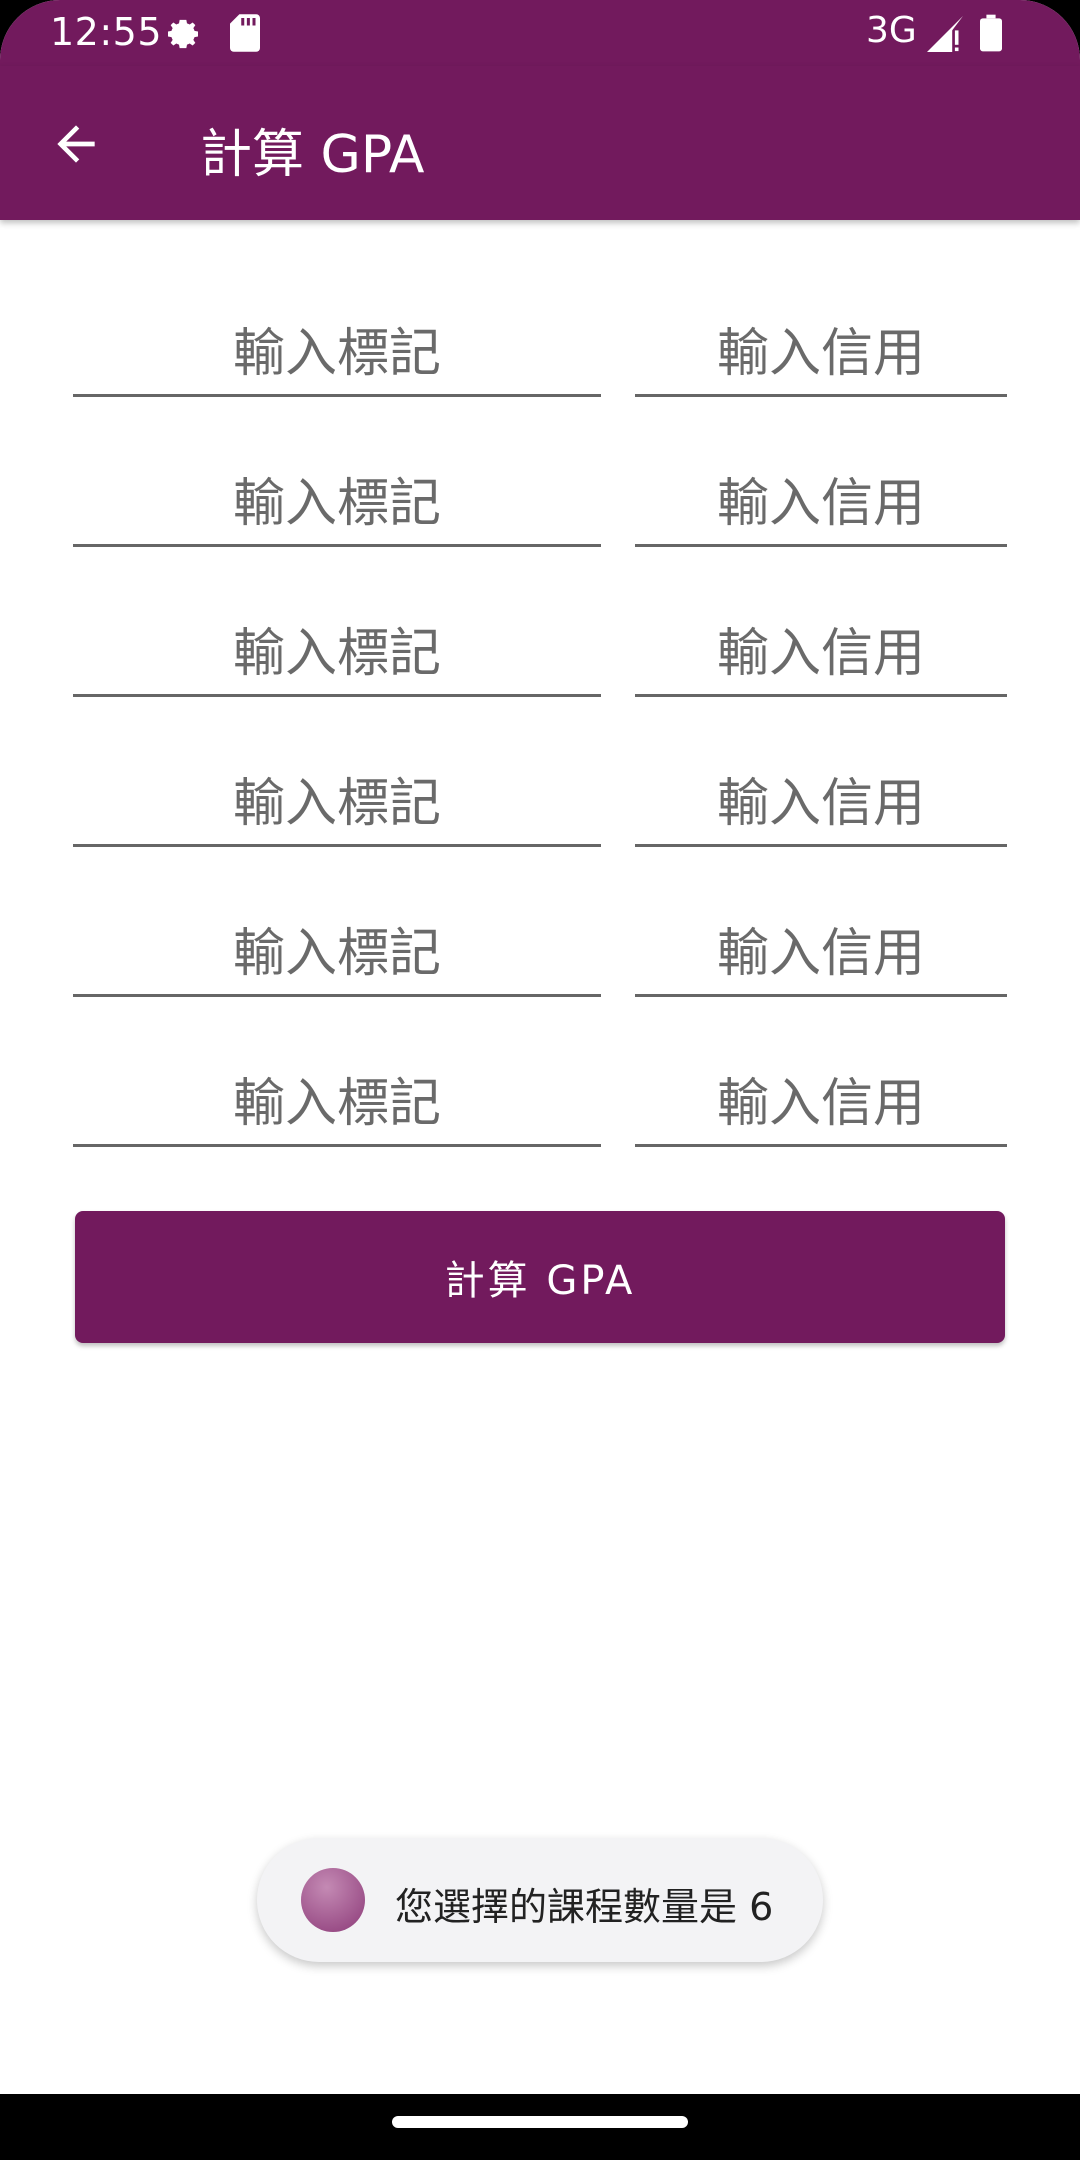  I want to click on toast: 您選擇的課程數量是 6, so click(540, 1900).